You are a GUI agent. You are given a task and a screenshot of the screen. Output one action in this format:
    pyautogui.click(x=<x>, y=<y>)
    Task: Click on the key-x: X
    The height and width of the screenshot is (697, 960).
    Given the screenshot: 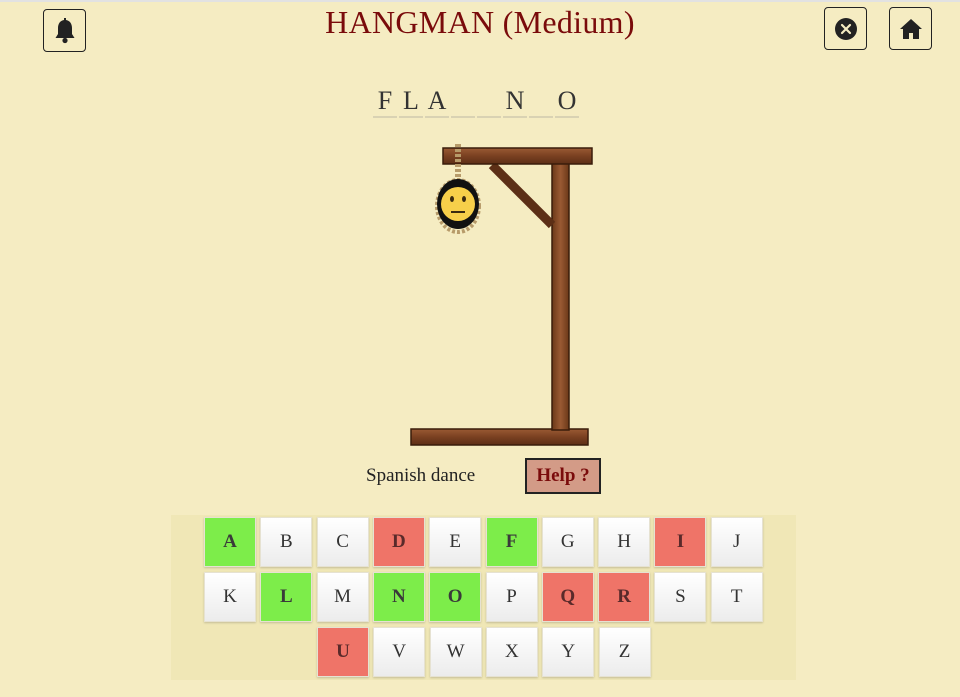 What is the action you would take?
    pyautogui.click(x=511, y=652)
    